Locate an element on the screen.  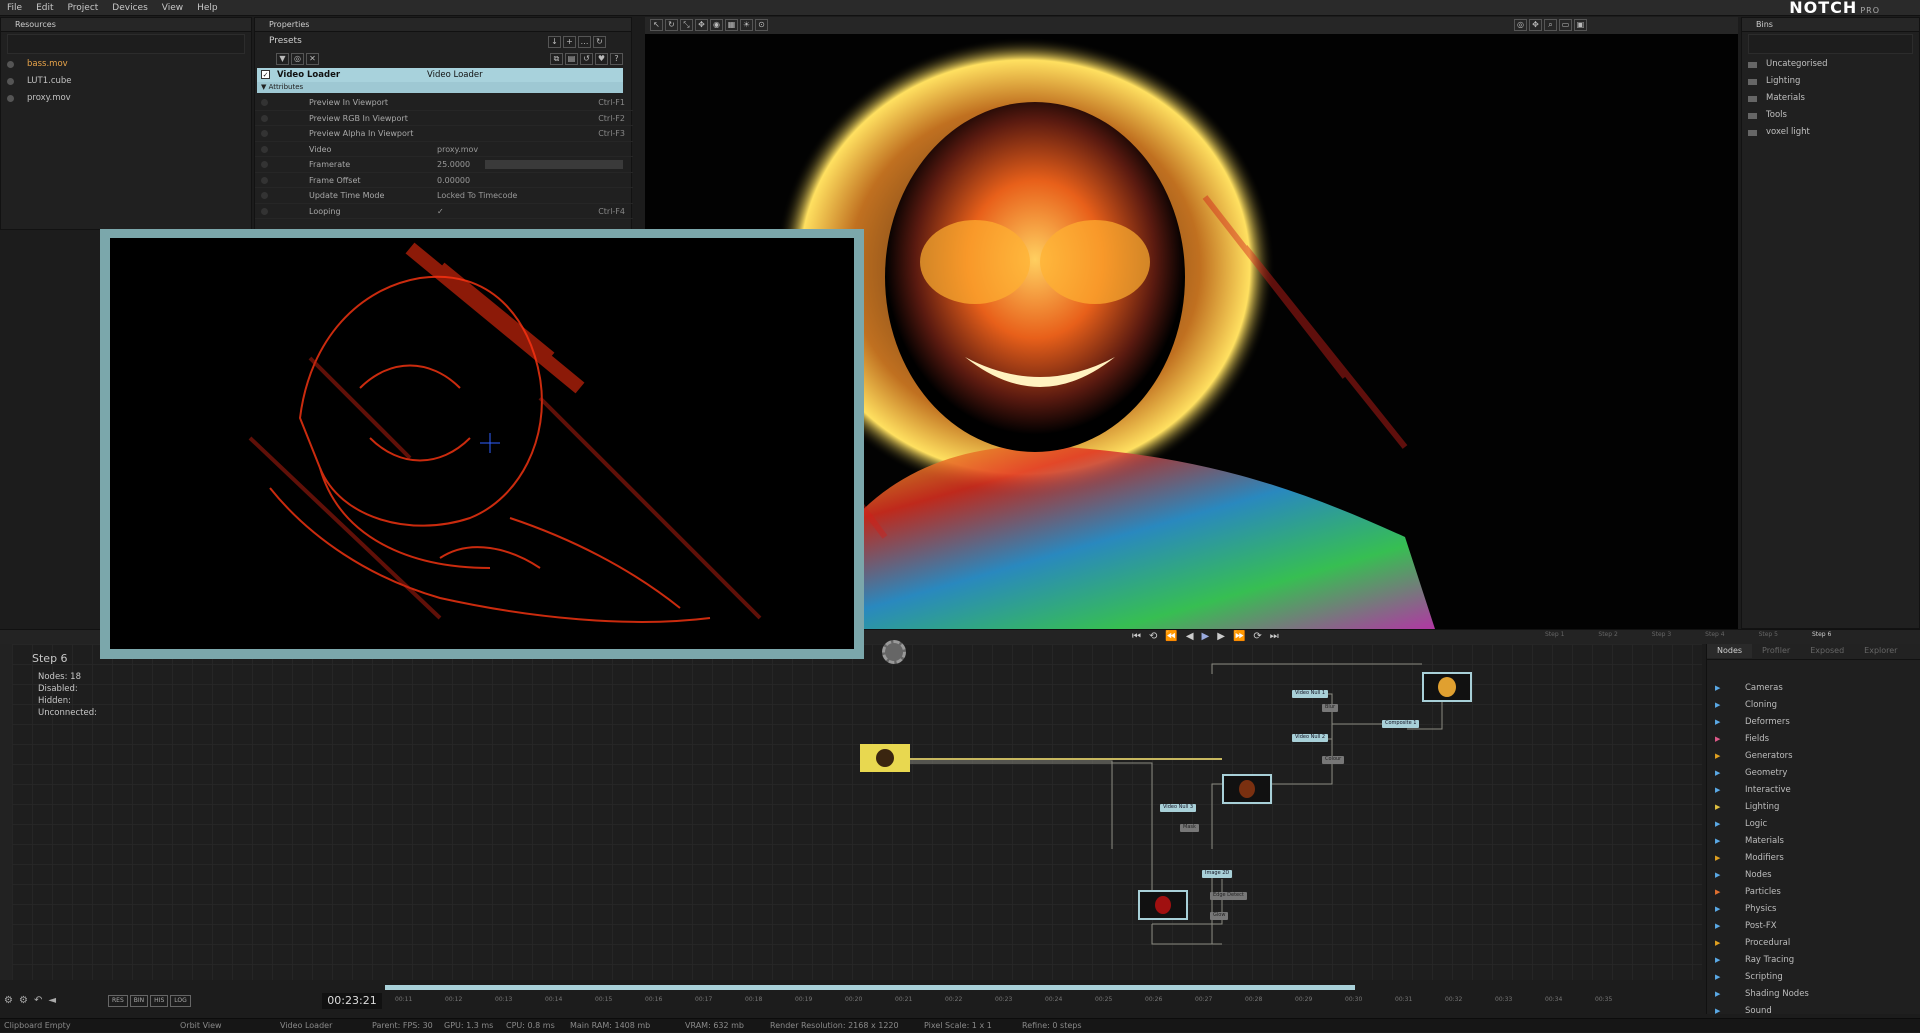
rotate-tool-icon: ↻ is located at coordinates (671, 25).